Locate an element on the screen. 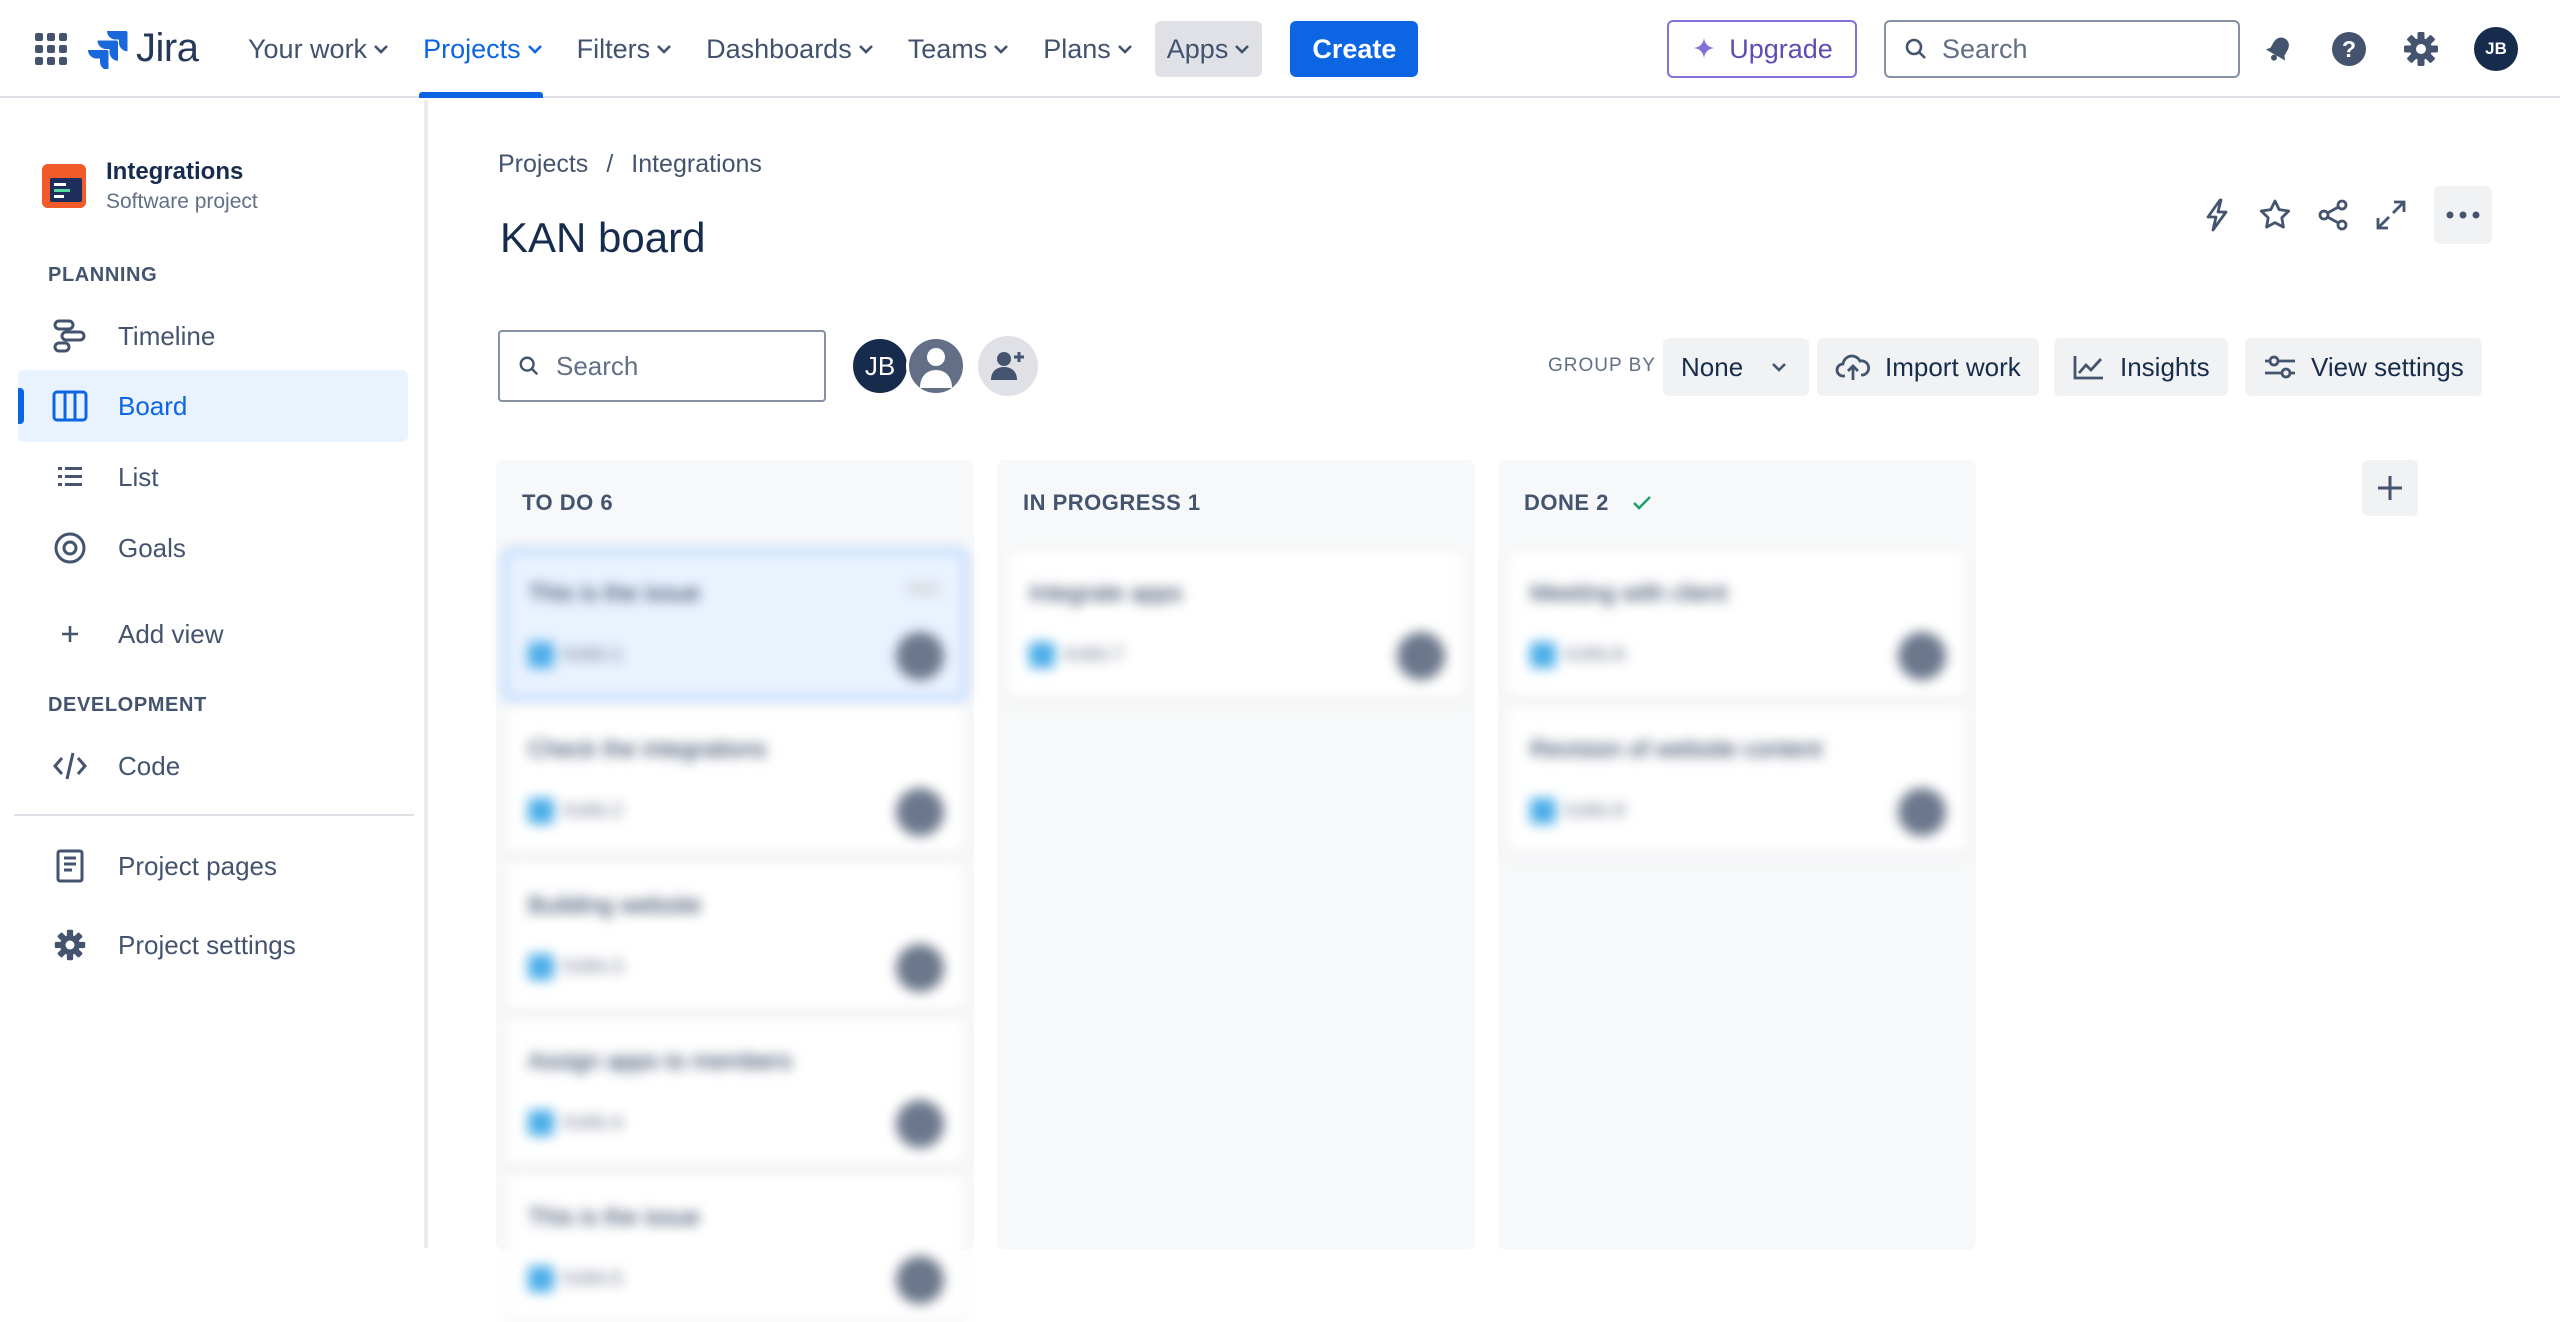 The height and width of the screenshot is (1322, 2560). add-column-button is located at coordinates (2390, 488).